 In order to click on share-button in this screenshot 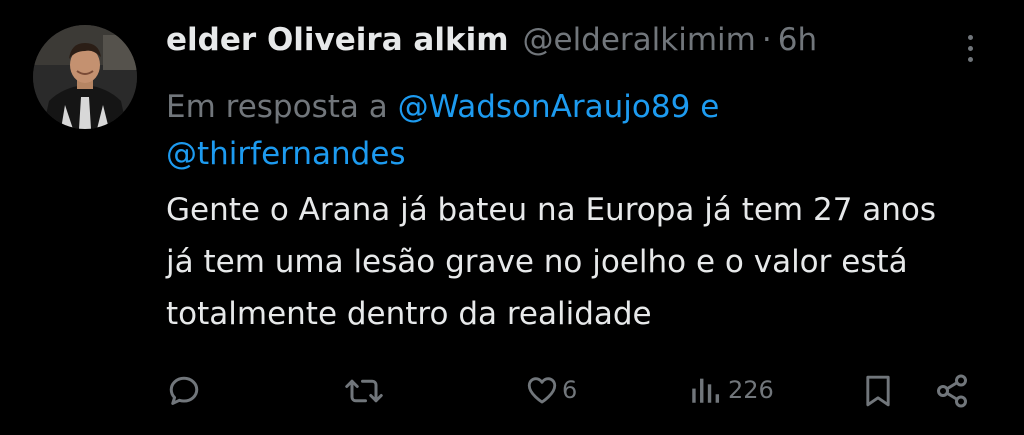, I will do `click(952, 391)`.